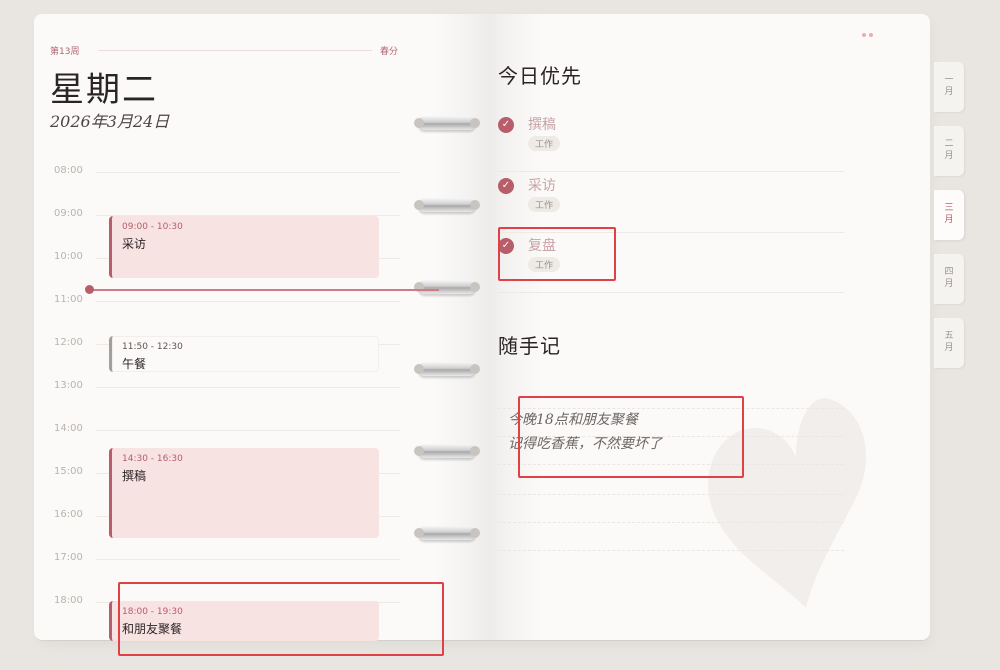 Image resolution: width=1000 pixels, height=670 pixels. Describe the element at coordinates (68, 342) in the screenshot. I see `hour-label: 12:00` at that location.